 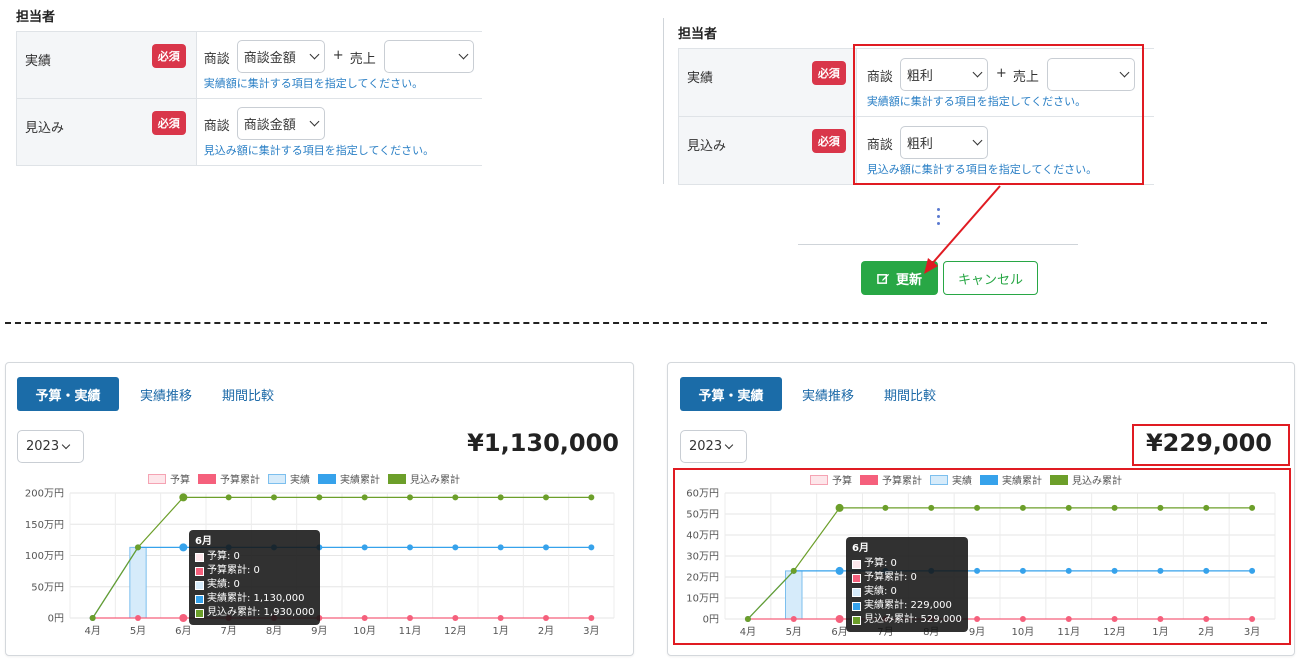 What do you see at coordinates (44, 525) in the screenshot?
I see `y-tick-label: 150万円` at bounding box center [44, 525].